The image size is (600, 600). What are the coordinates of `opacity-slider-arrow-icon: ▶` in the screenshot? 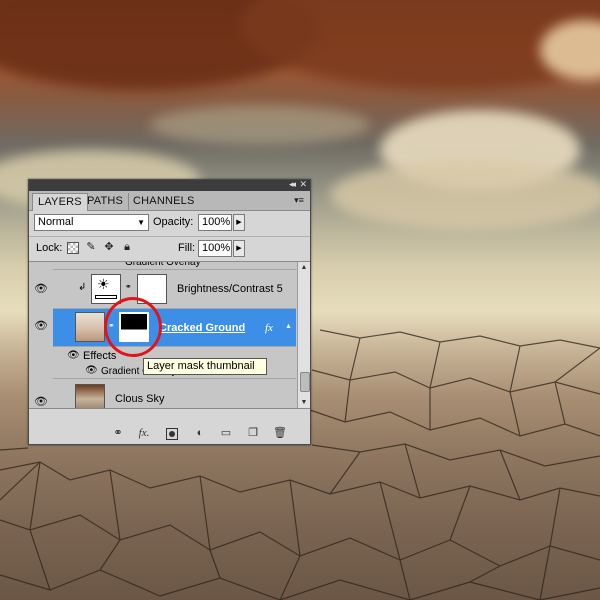 It's located at (239, 222).